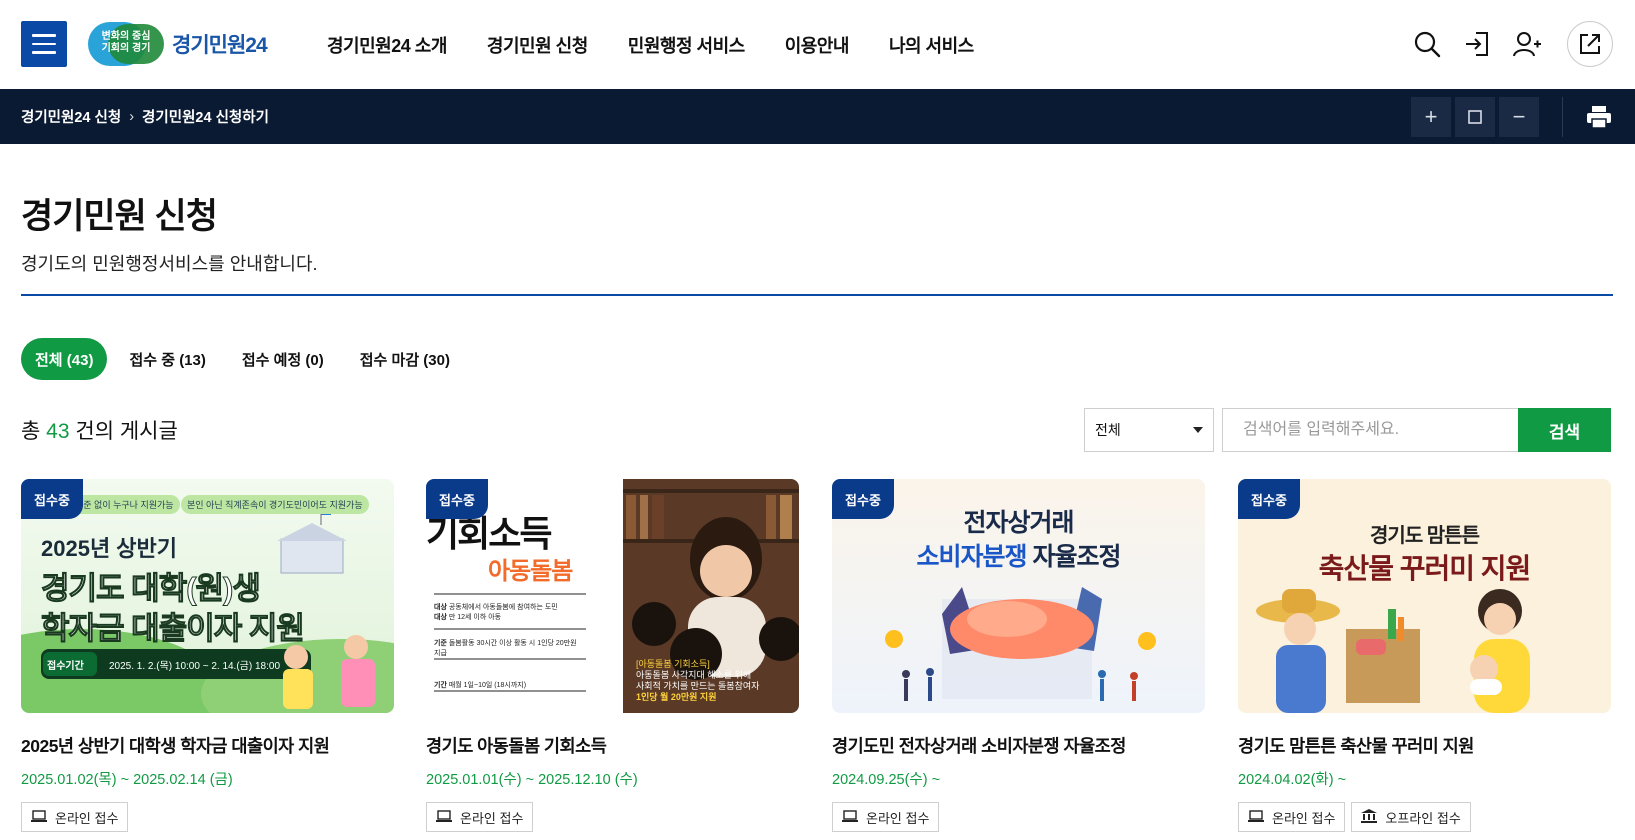 This screenshot has width=1635, height=840. What do you see at coordinates (167, 359) in the screenshot?
I see `tab-open: 접수 중 (13)` at bounding box center [167, 359].